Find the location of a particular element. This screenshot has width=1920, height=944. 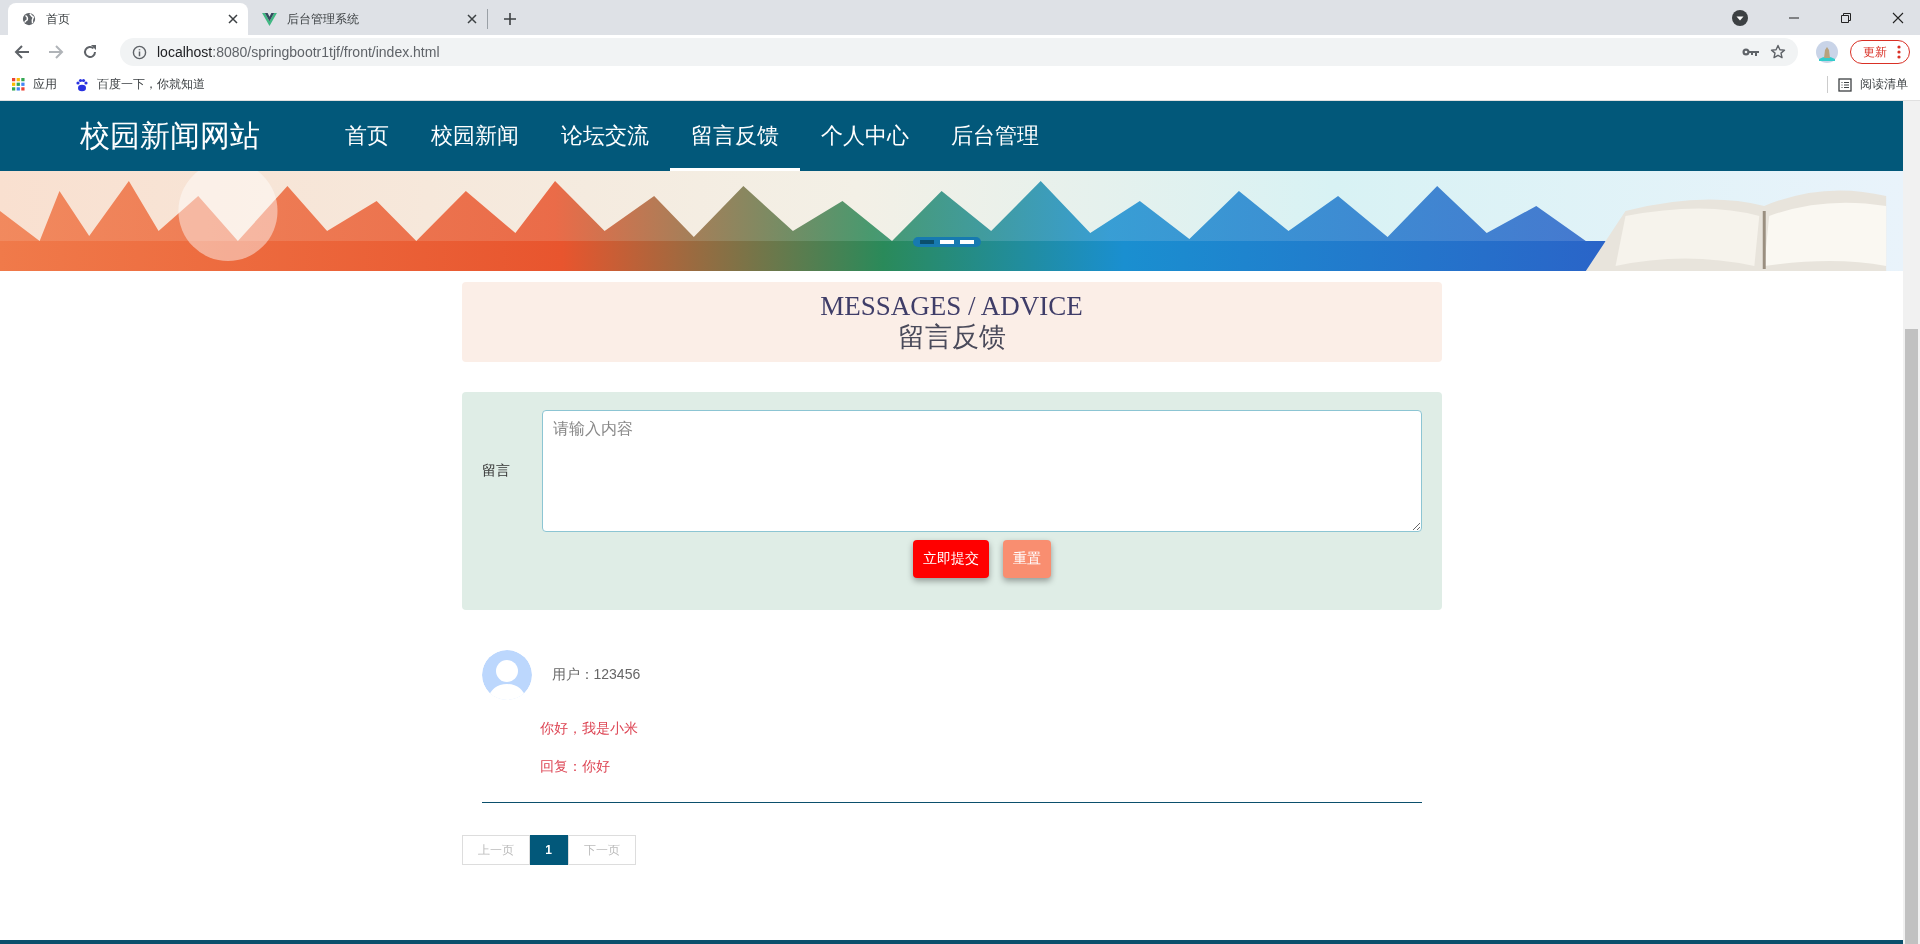

info-icon is located at coordinates (139, 52).